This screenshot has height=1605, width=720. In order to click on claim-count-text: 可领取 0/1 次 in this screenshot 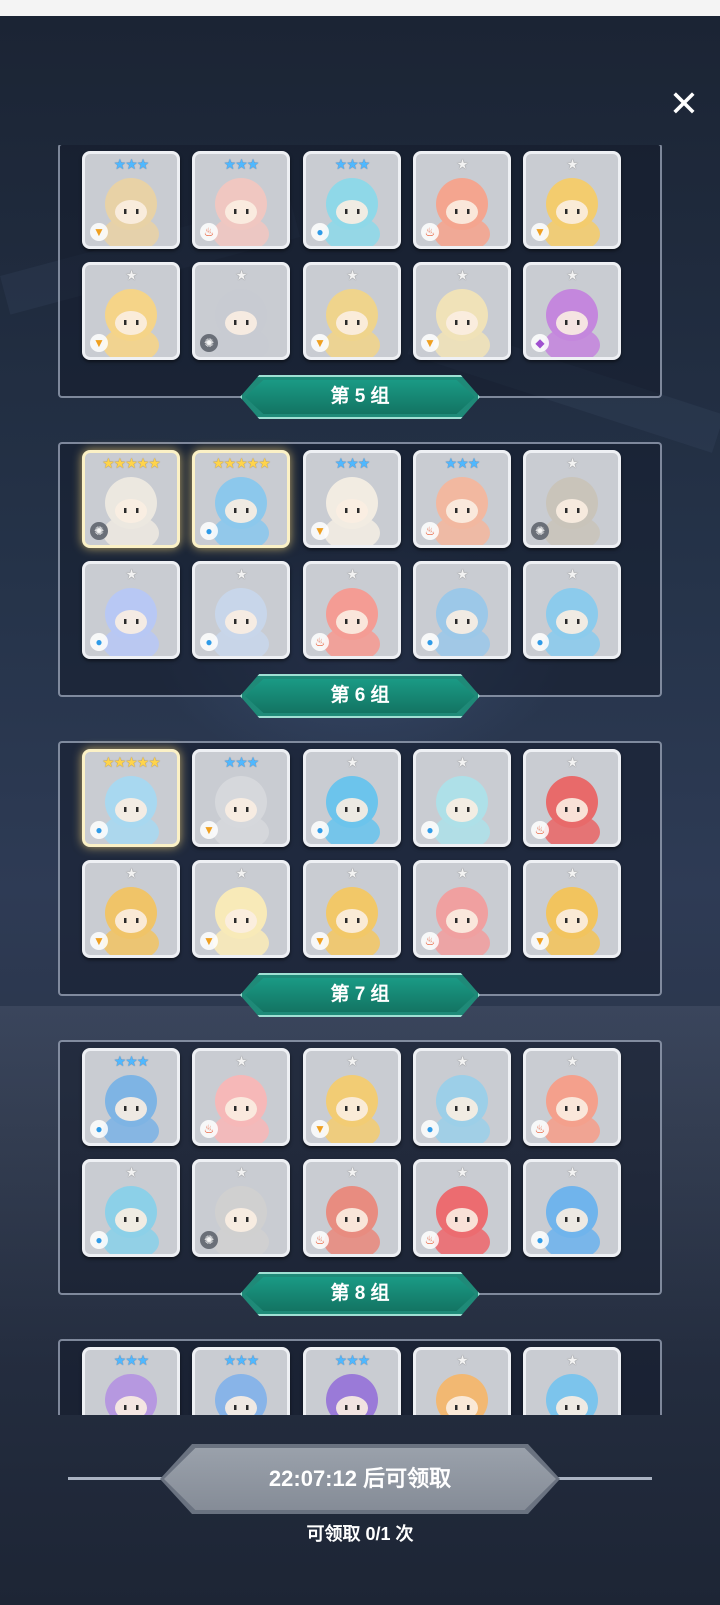, I will do `click(360, 1534)`.